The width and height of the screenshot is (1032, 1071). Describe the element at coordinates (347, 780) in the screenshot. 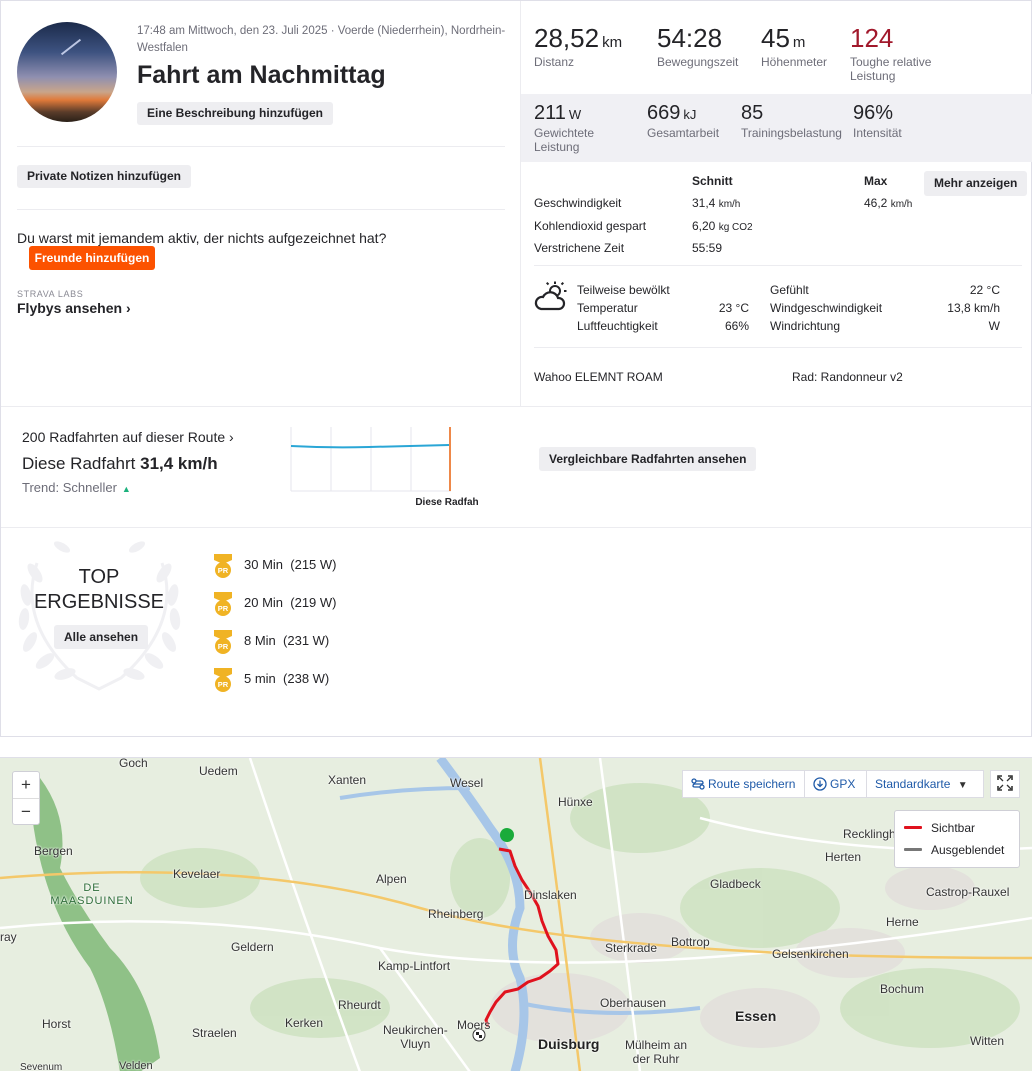

I see `map-place-label: Xanten` at that location.